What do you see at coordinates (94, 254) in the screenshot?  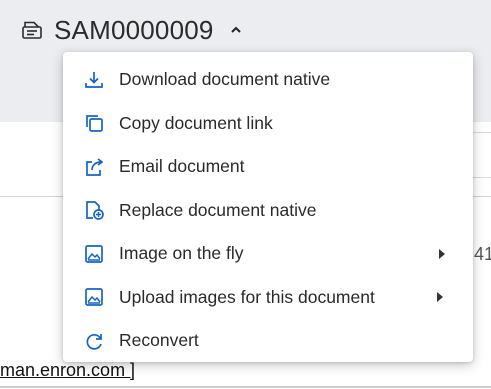 I see `image-icon` at bounding box center [94, 254].